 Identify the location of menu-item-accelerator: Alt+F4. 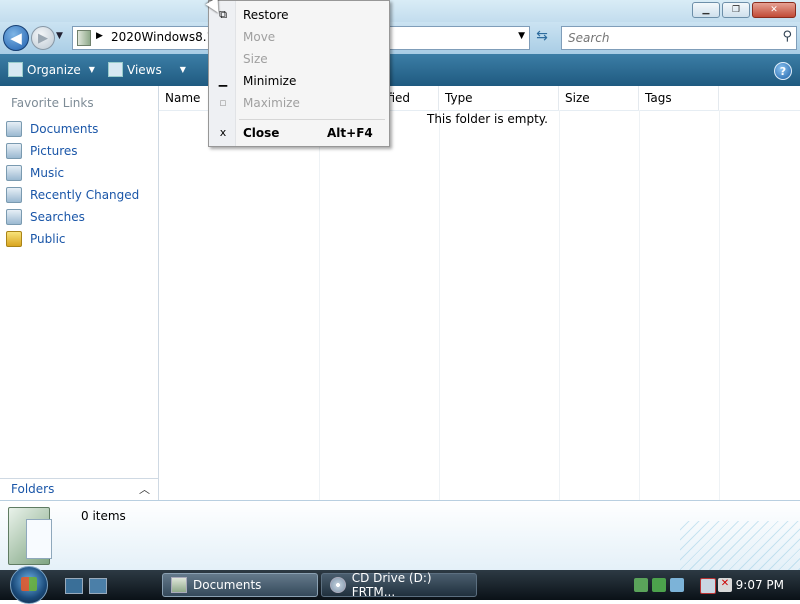
(350, 133).